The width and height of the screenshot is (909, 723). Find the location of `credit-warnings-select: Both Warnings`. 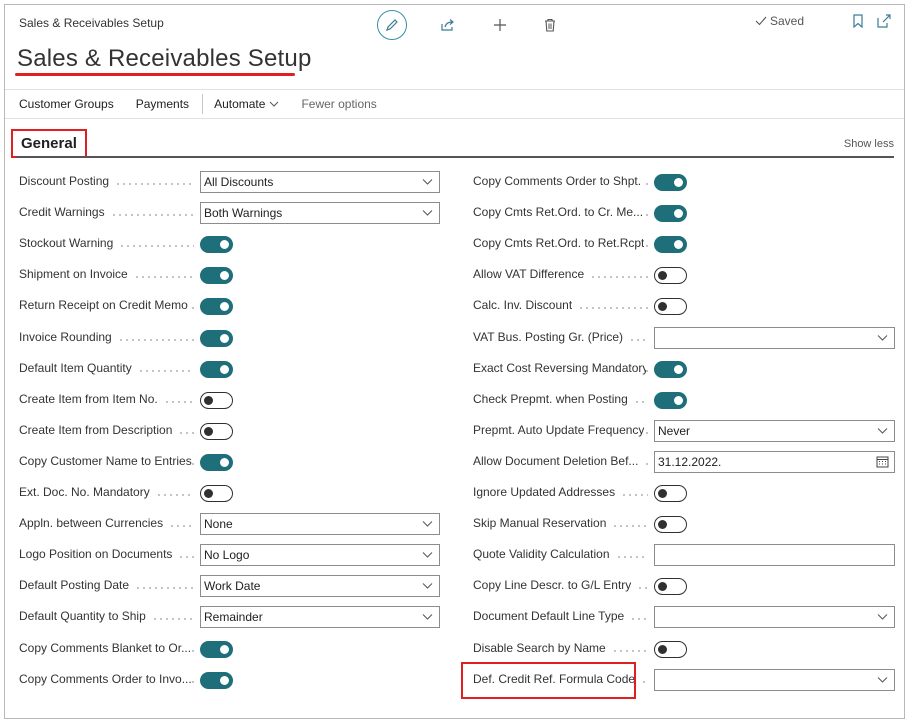

credit-warnings-select: Both Warnings is located at coordinates (320, 213).